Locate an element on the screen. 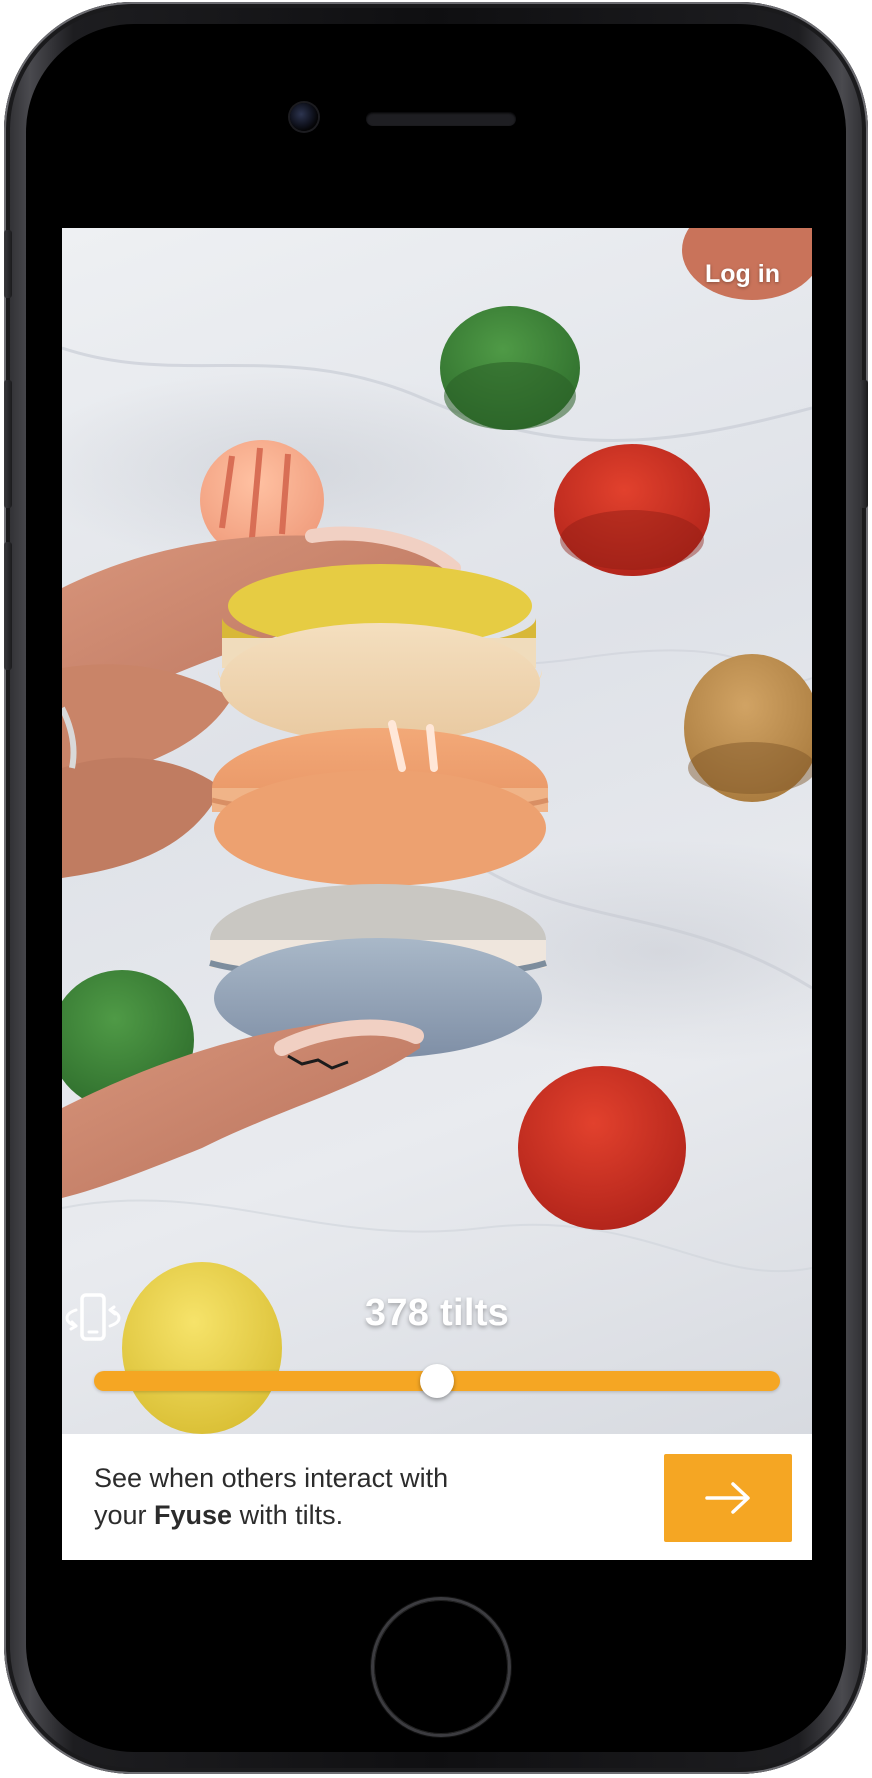 This screenshot has width=872, height=1778. home-button is located at coordinates (441, 1667).